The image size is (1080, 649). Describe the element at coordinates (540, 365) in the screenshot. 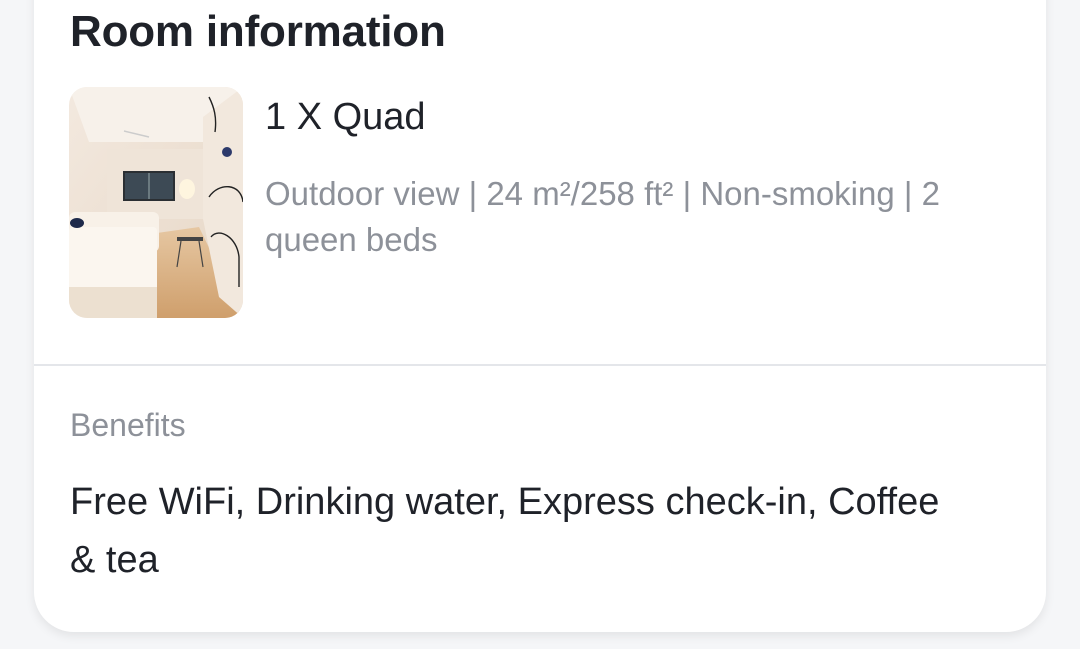

I see `section-divider` at that location.